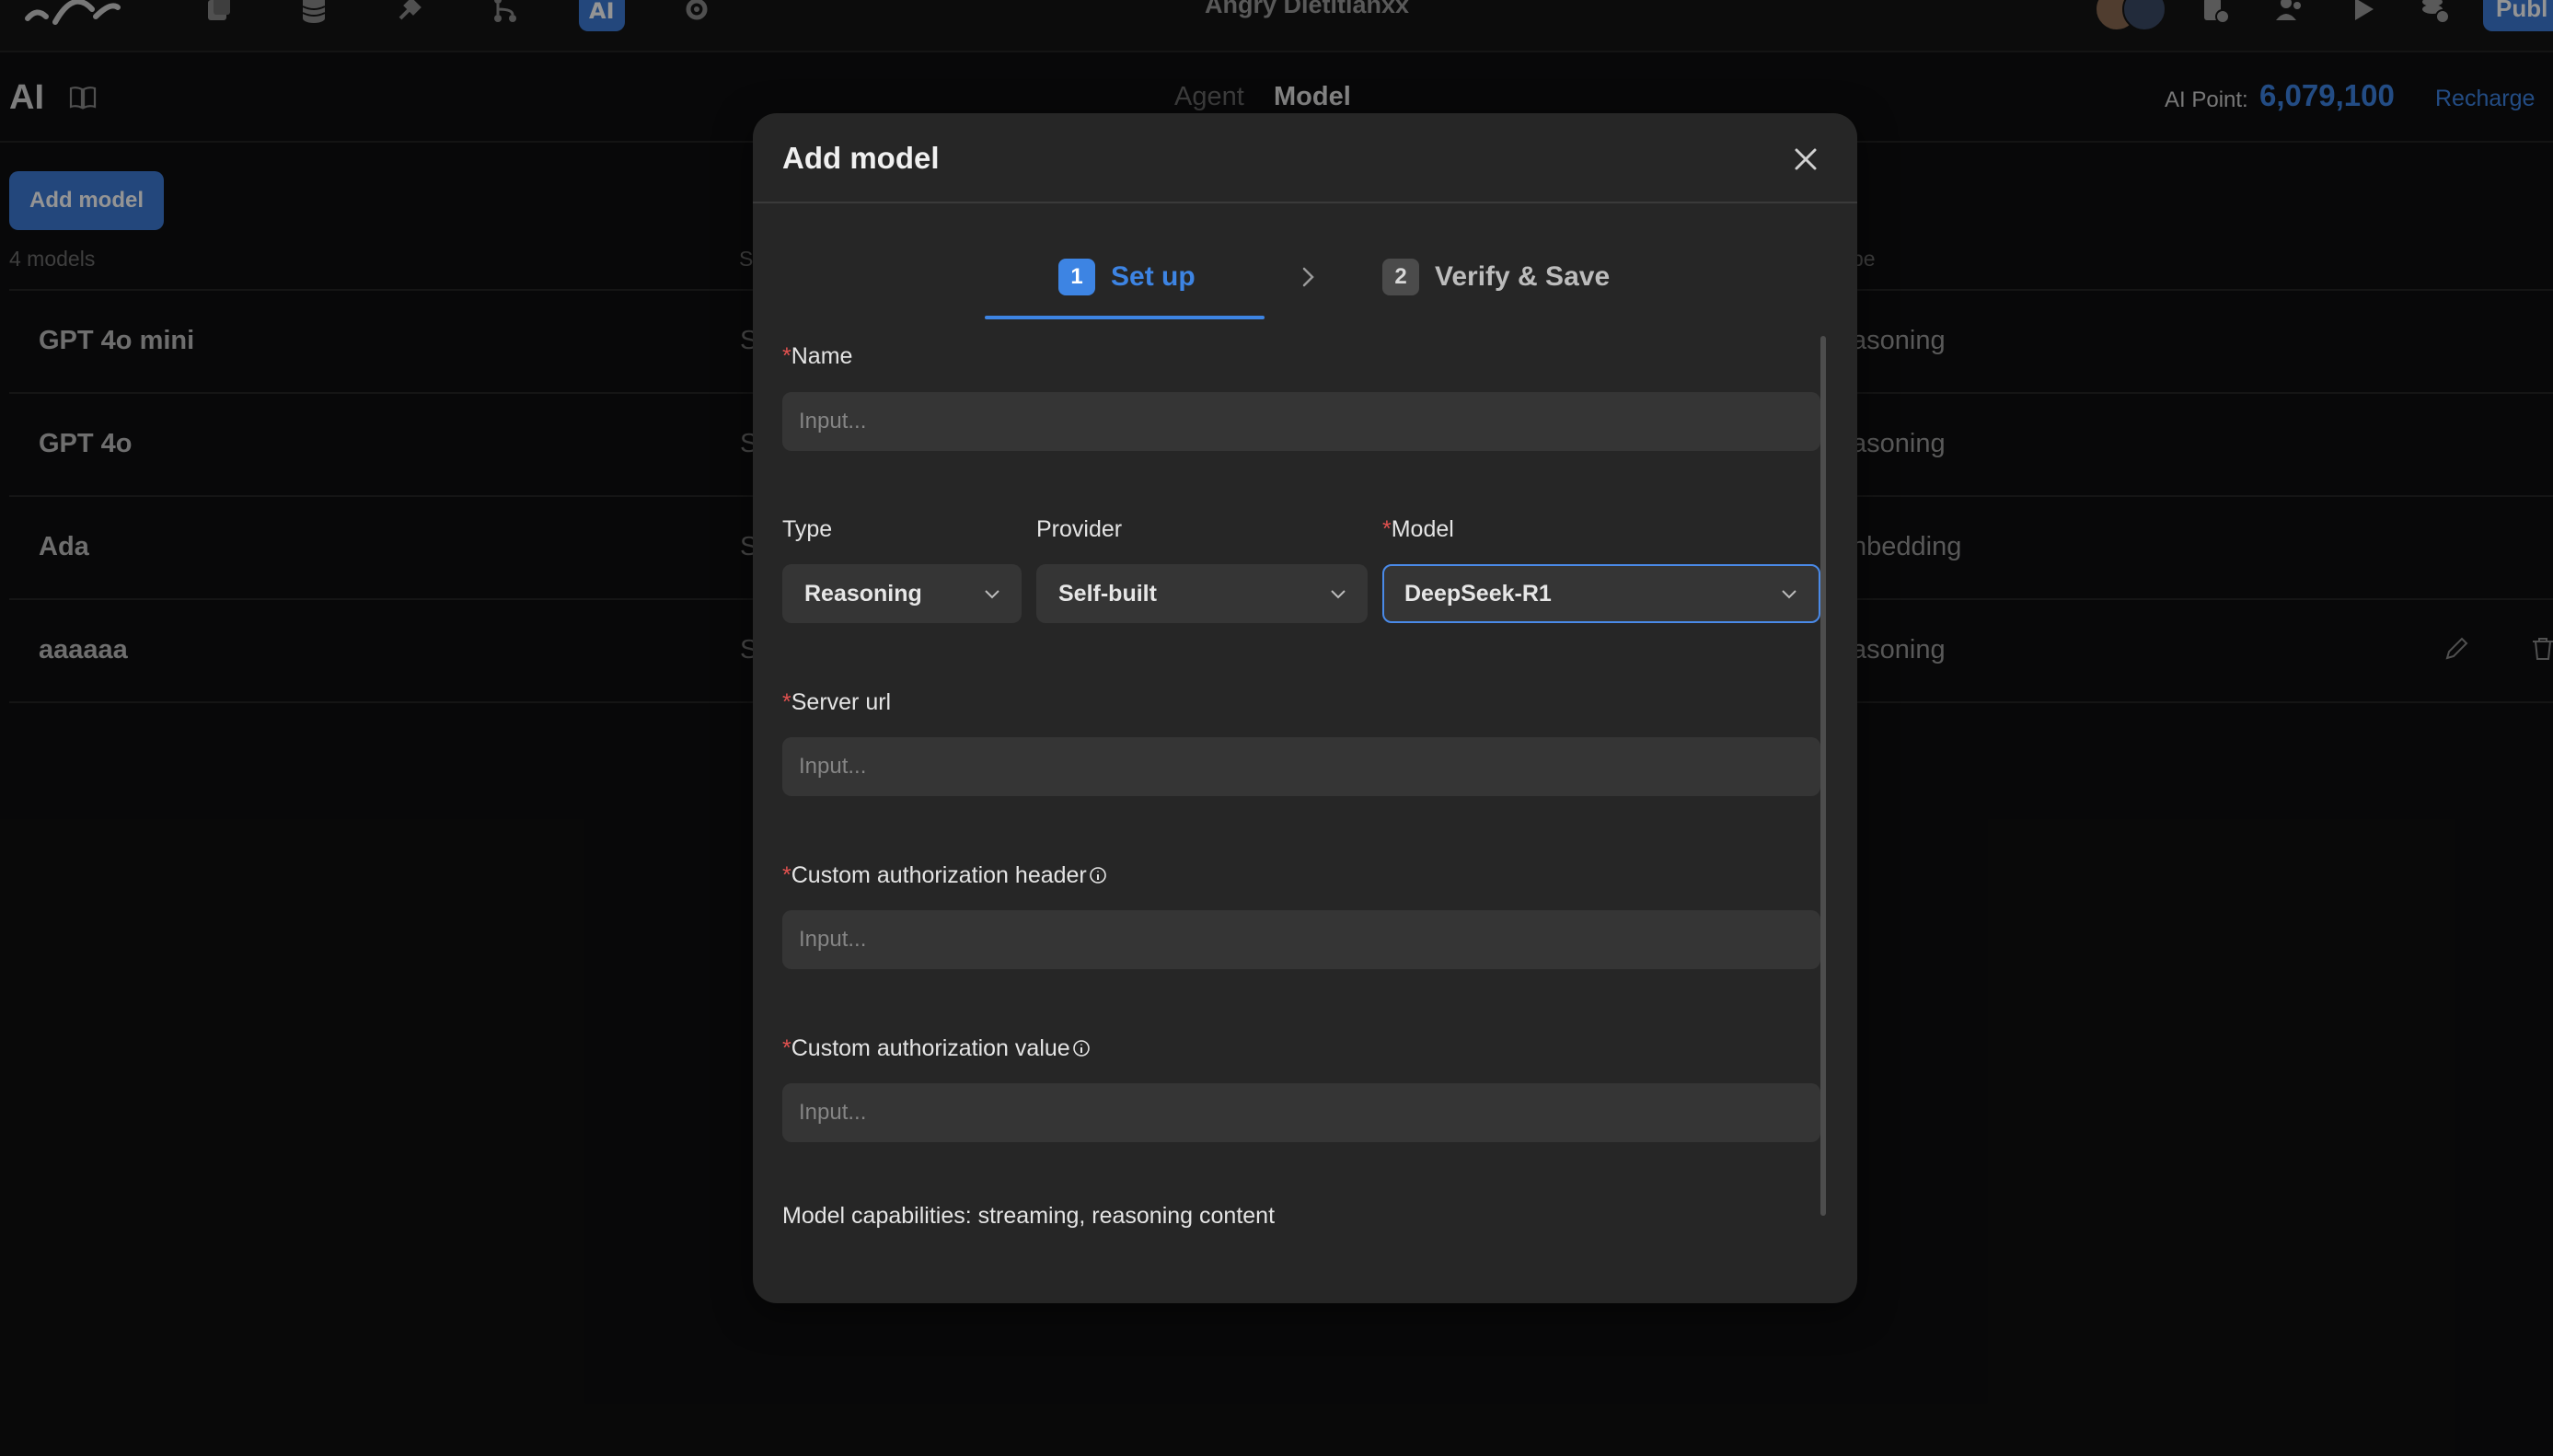  What do you see at coordinates (936, 1048) in the screenshot?
I see `auth-value-label: *Custom authorization value` at bounding box center [936, 1048].